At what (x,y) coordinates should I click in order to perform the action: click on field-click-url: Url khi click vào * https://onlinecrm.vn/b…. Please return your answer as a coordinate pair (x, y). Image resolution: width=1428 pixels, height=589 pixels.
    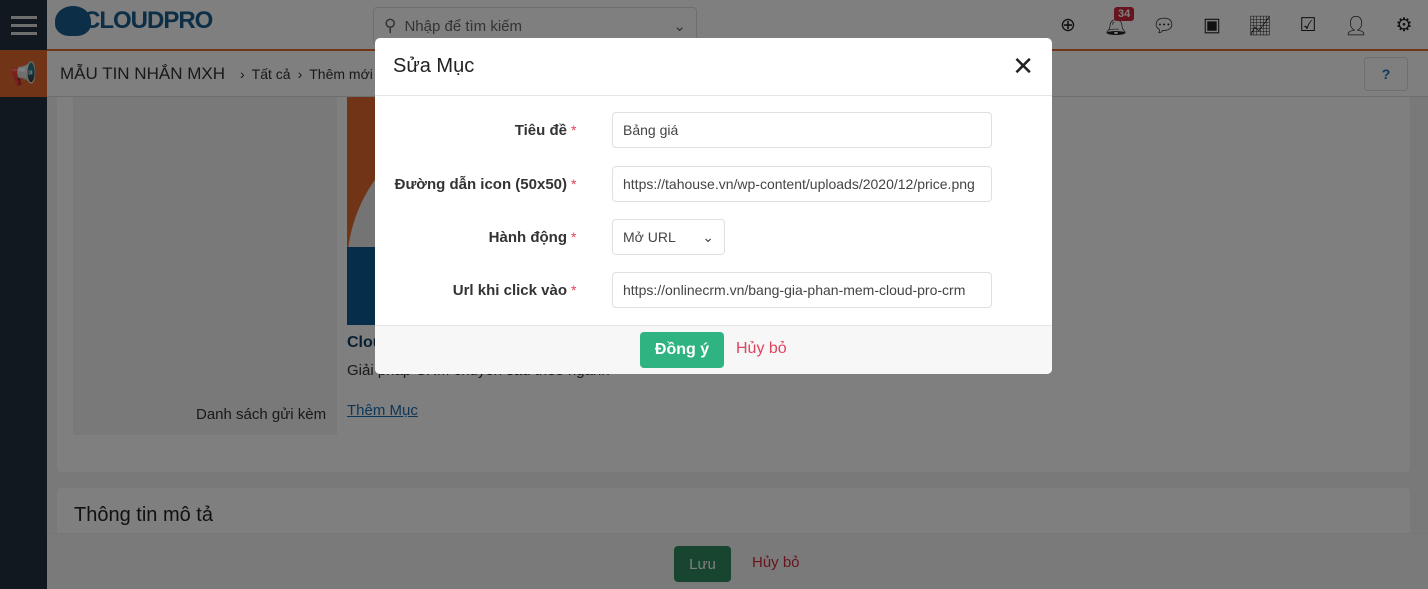
    Looking at the image, I should click on (713, 290).